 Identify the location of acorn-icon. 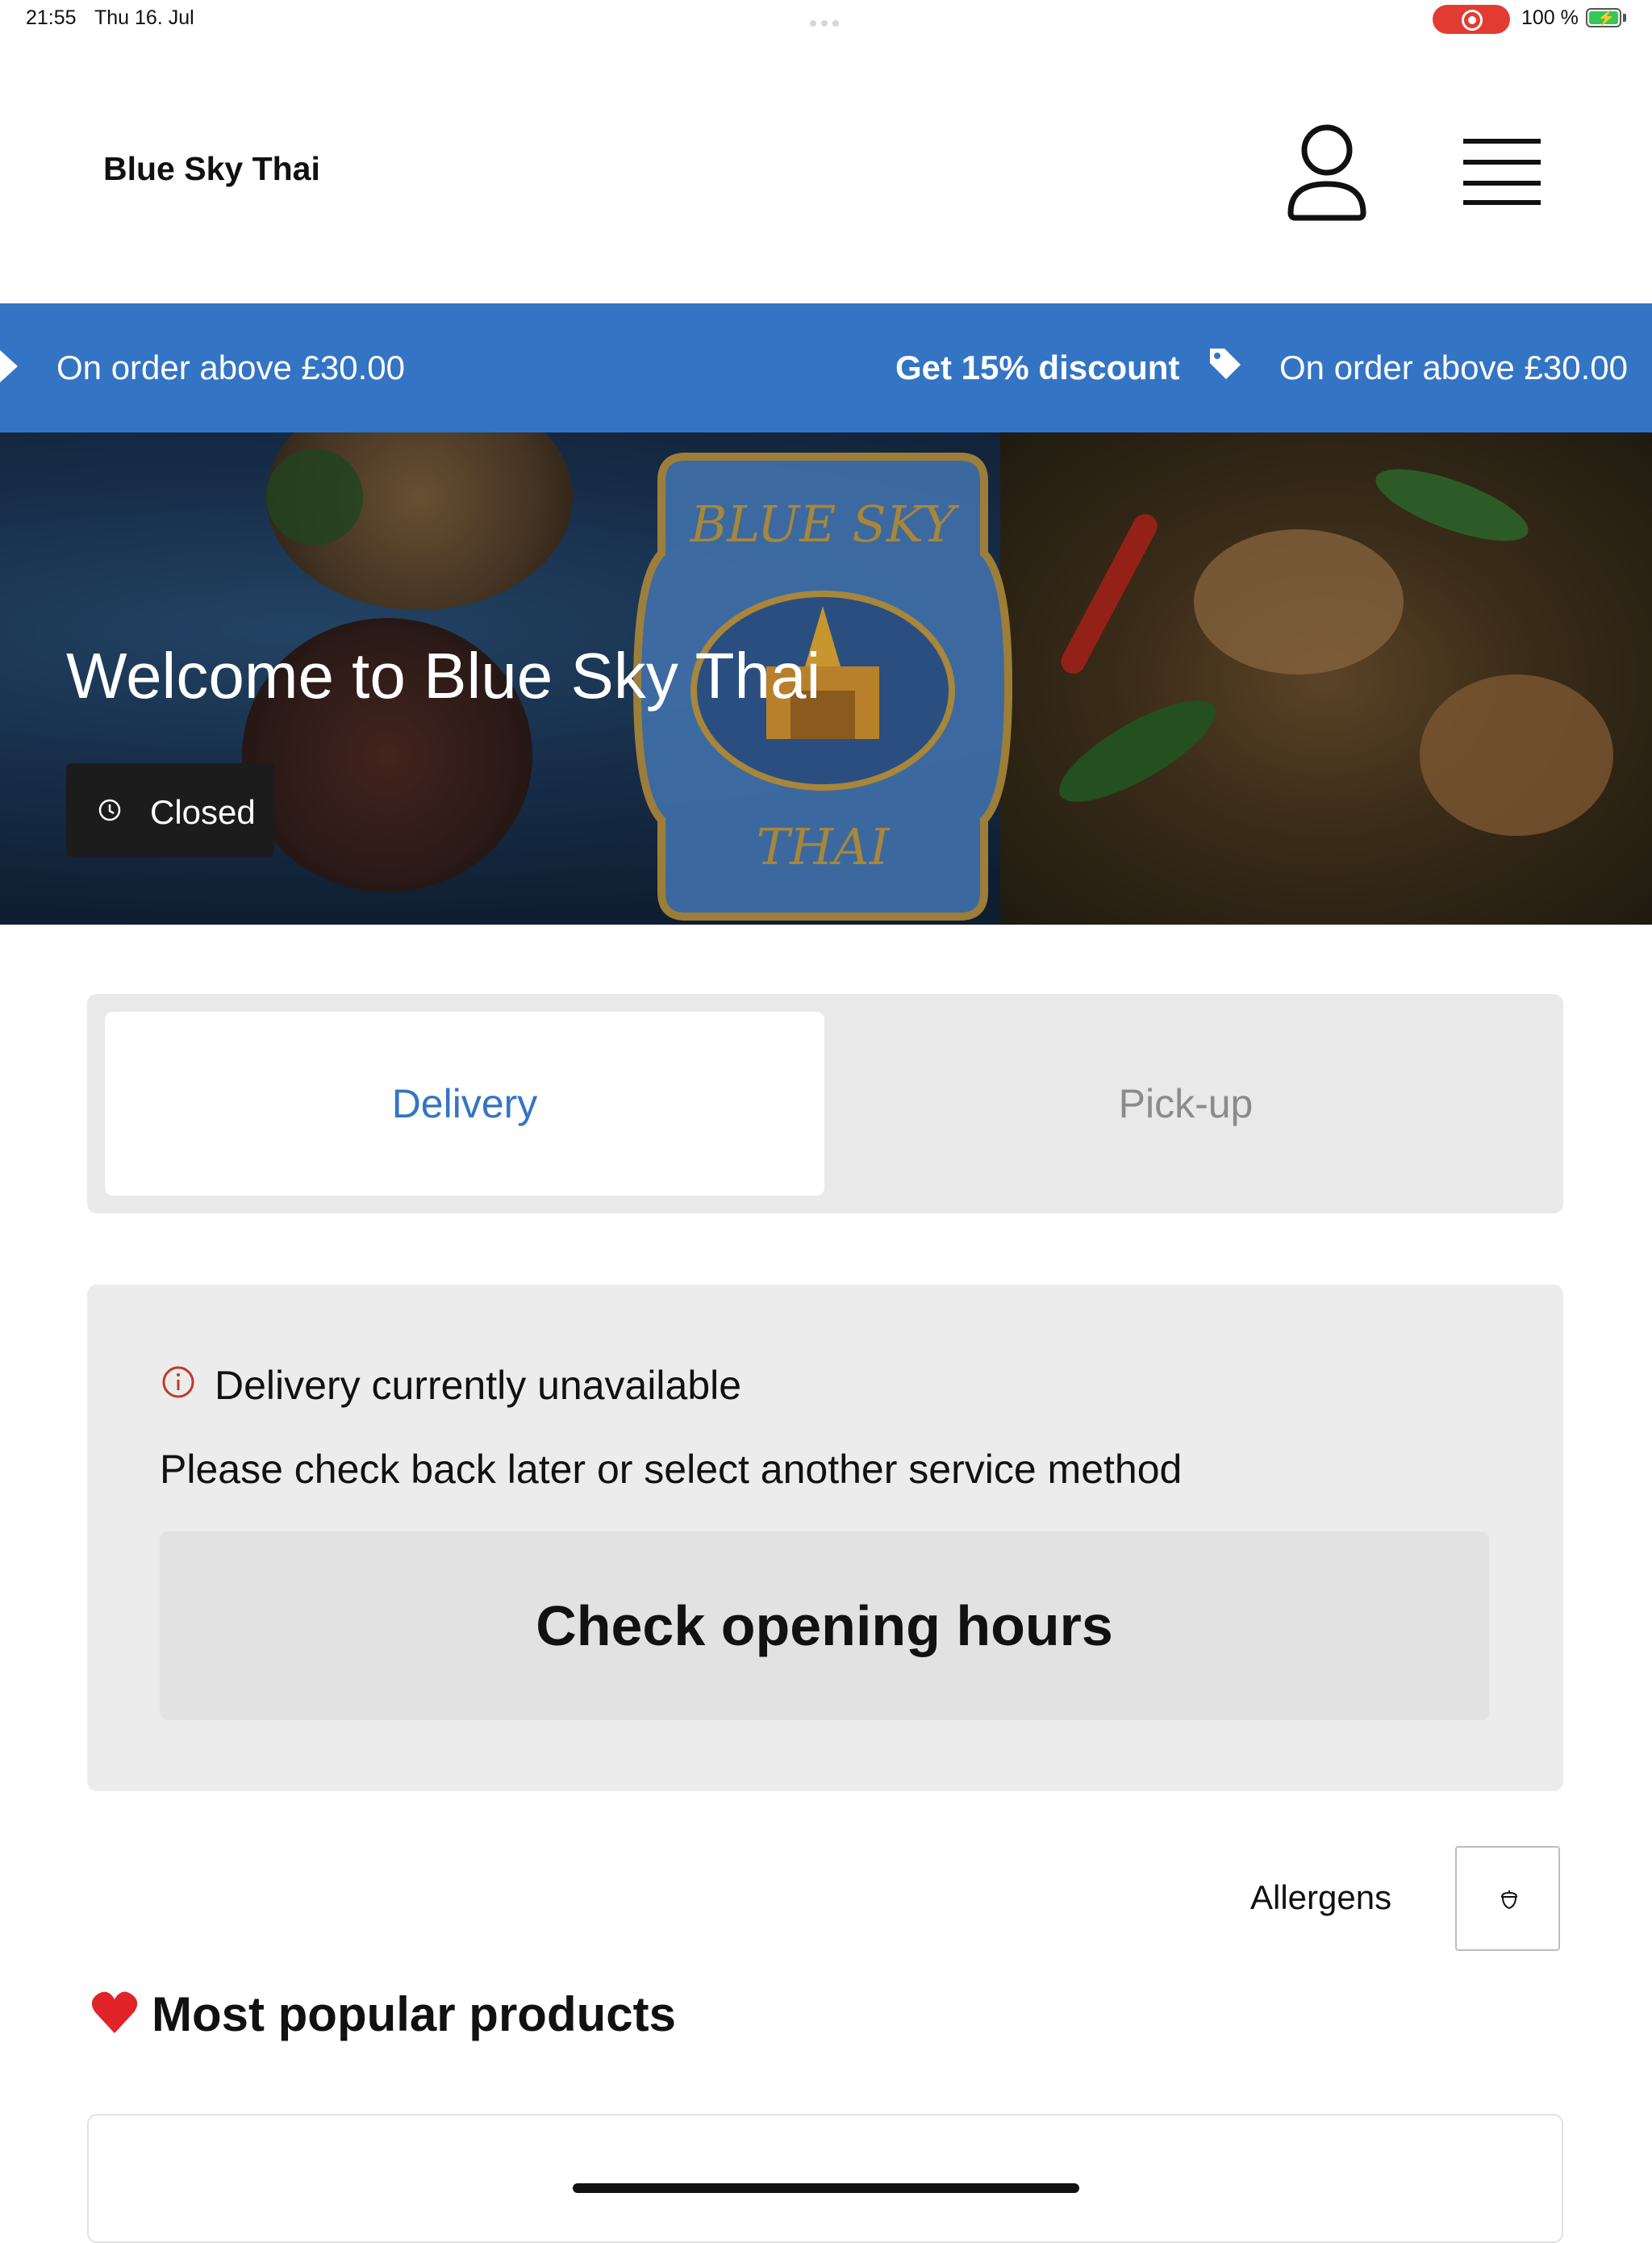
(1509, 1900).